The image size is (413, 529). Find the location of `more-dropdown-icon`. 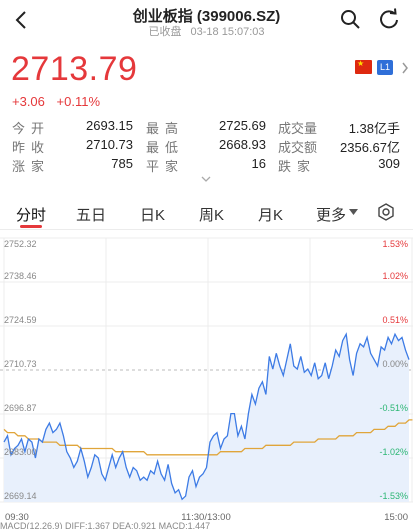

more-dropdown-icon is located at coordinates (353, 212).